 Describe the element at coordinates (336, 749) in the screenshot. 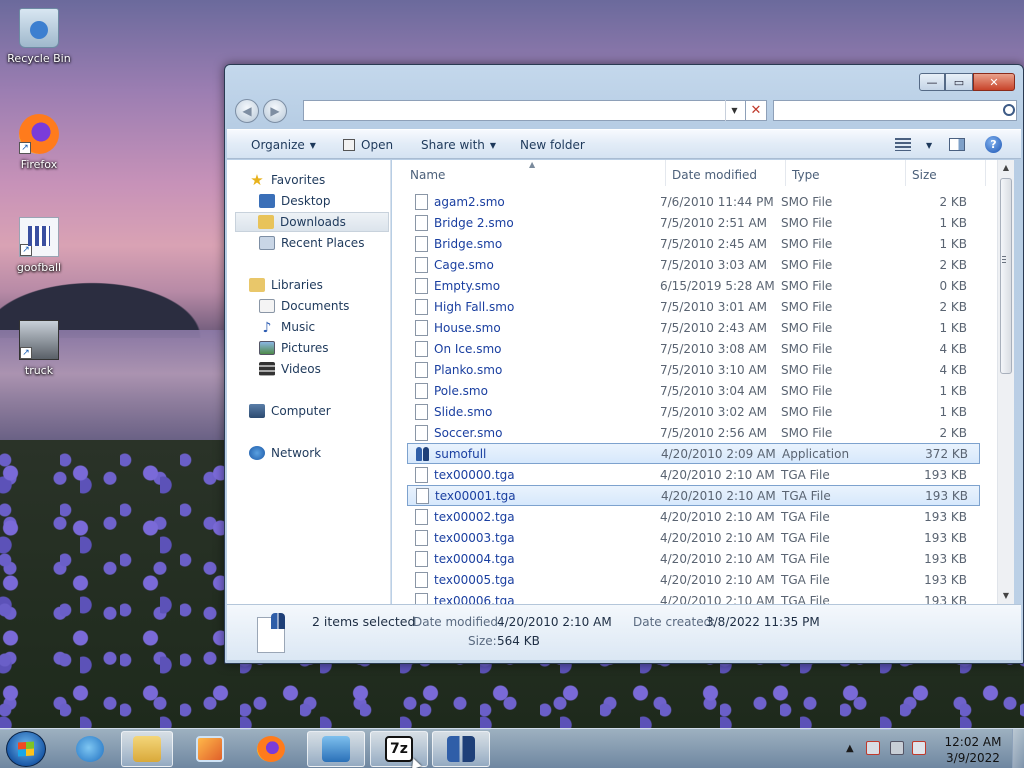

I see `taskbar-control-panel` at that location.